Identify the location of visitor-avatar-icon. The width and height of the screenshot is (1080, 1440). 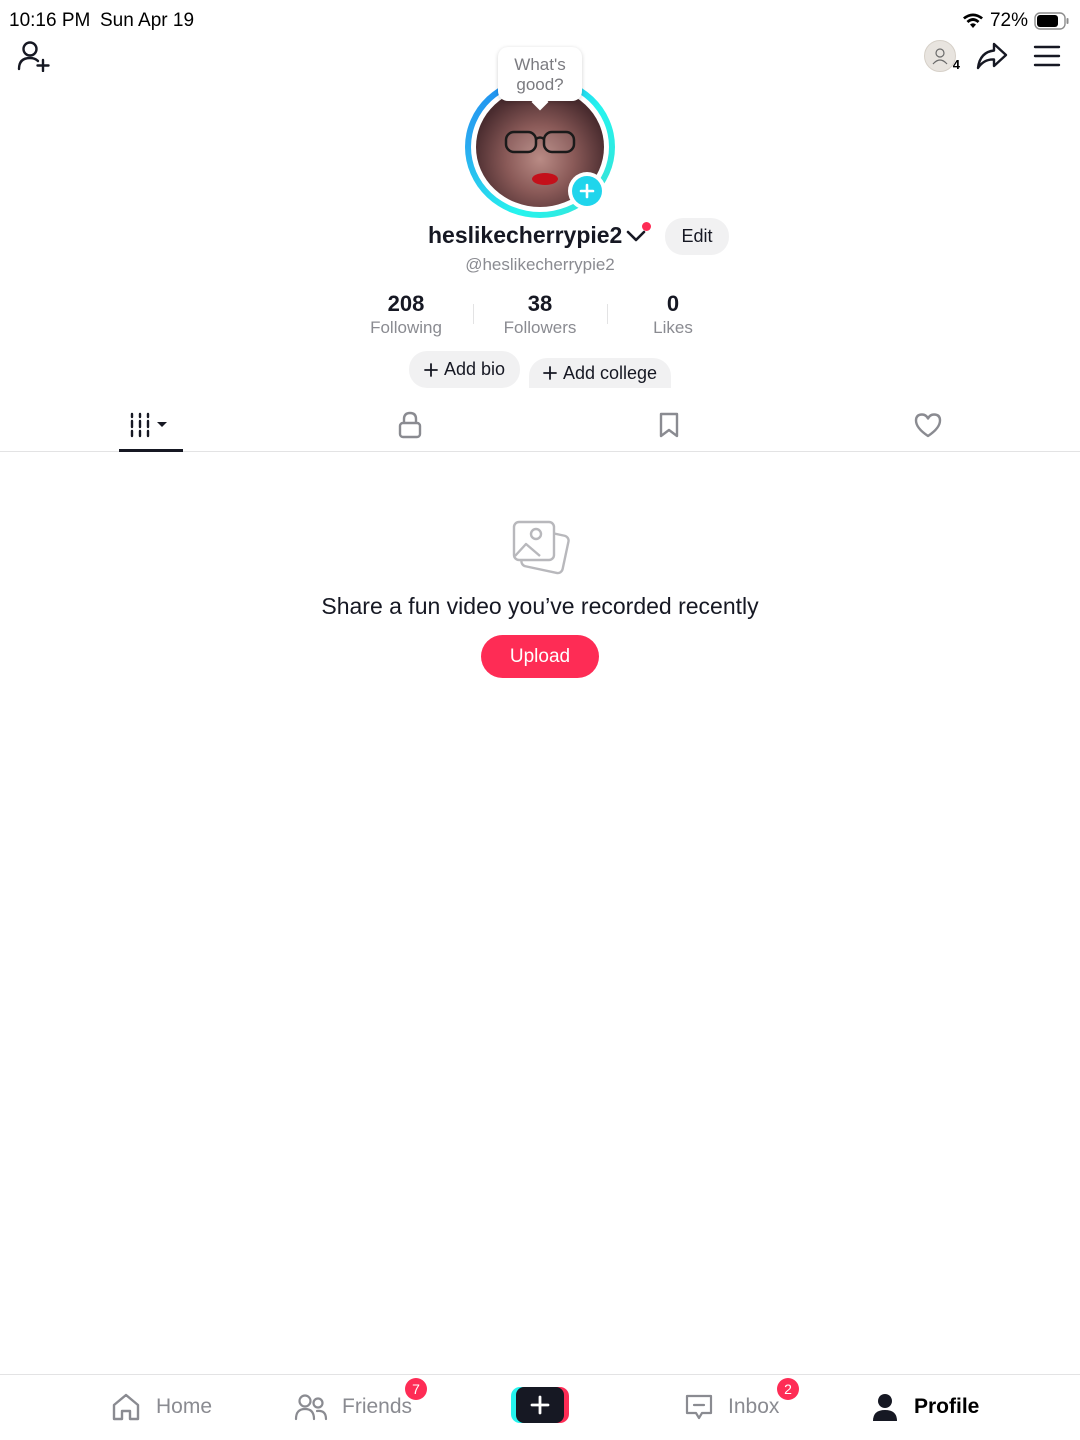
(940, 56).